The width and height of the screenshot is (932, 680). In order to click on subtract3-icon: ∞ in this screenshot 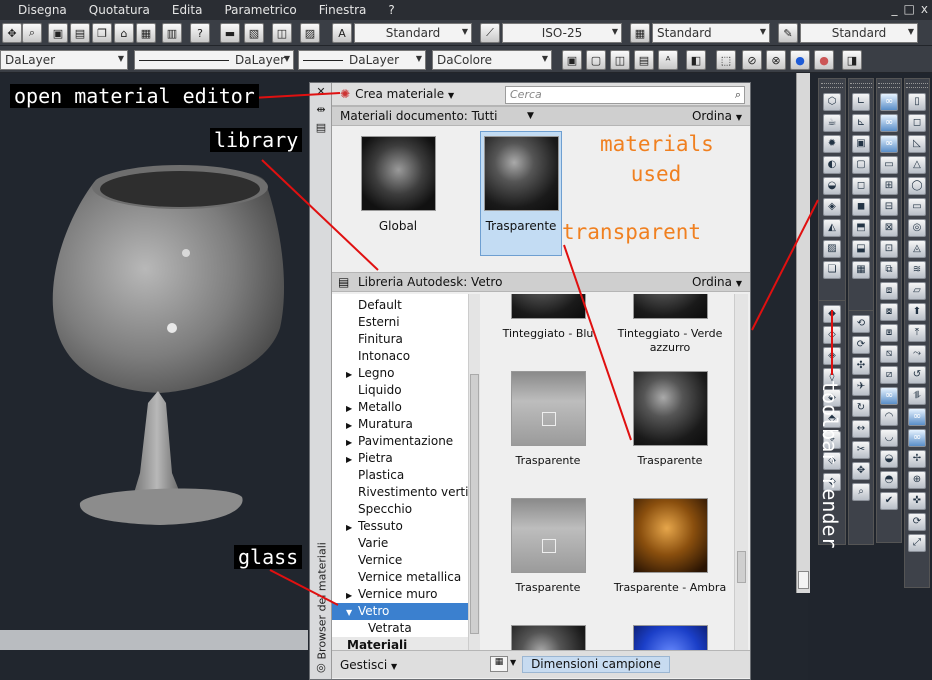, I will do `click(917, 438)`.